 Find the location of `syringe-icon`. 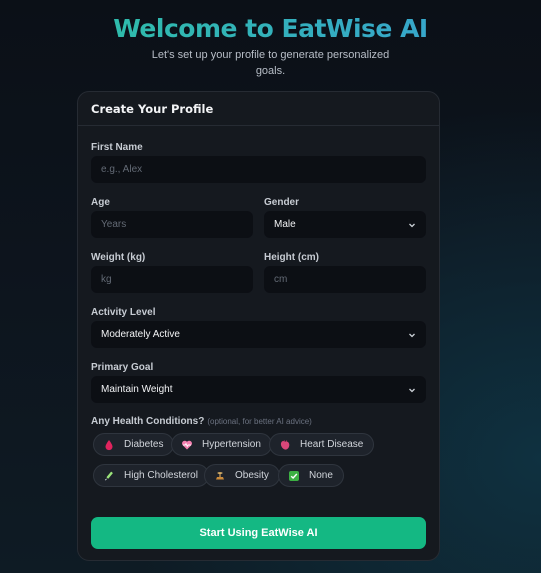

syringe-icon is located at coordinates (109, 476).